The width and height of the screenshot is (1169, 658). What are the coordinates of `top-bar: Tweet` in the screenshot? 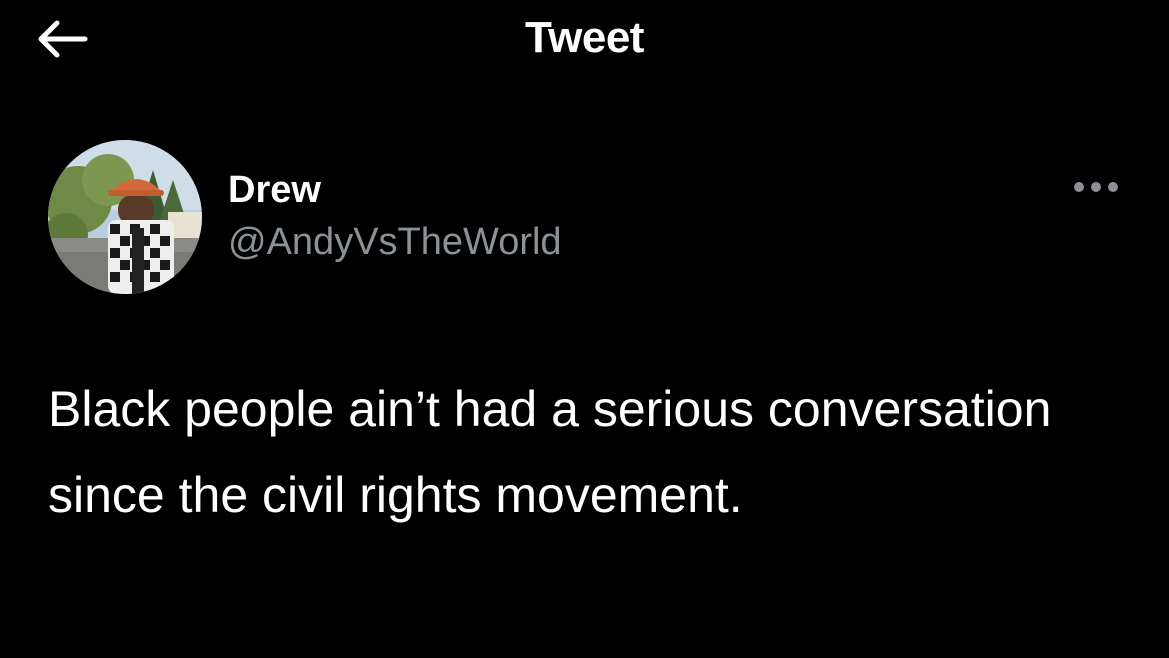 It's located at (584, 40).